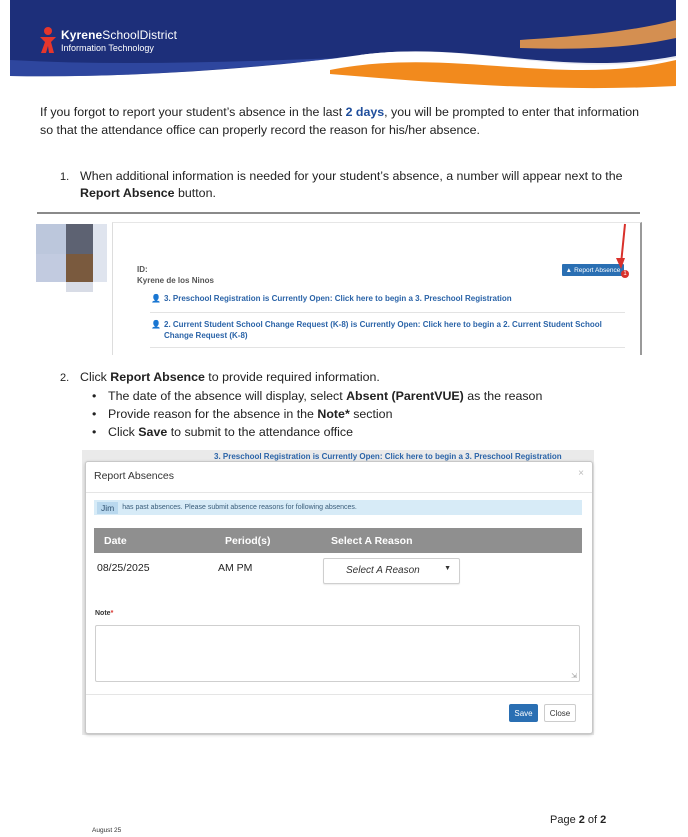 This screenshot has width=688, height=837. What do you see at coordinates (339, 492) in the screenshot?
I see `modal-header-divider` at bounding box center [339, 492].